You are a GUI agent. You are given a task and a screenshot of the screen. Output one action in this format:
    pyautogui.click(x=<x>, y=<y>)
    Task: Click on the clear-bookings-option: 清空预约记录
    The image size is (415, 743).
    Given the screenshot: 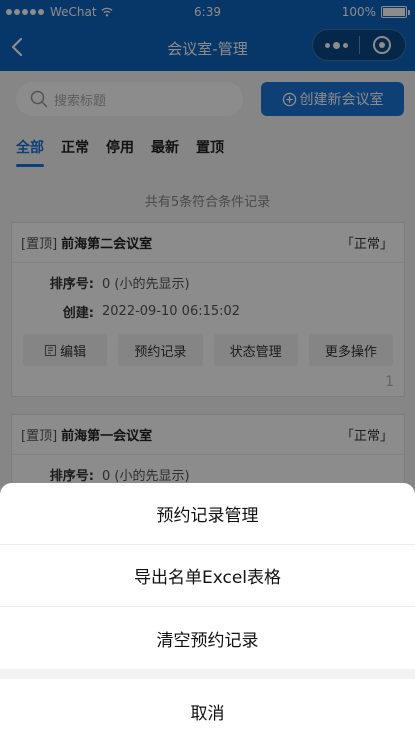 What is the action you would take?
    pyautogui.click(x=207, y=638)
    